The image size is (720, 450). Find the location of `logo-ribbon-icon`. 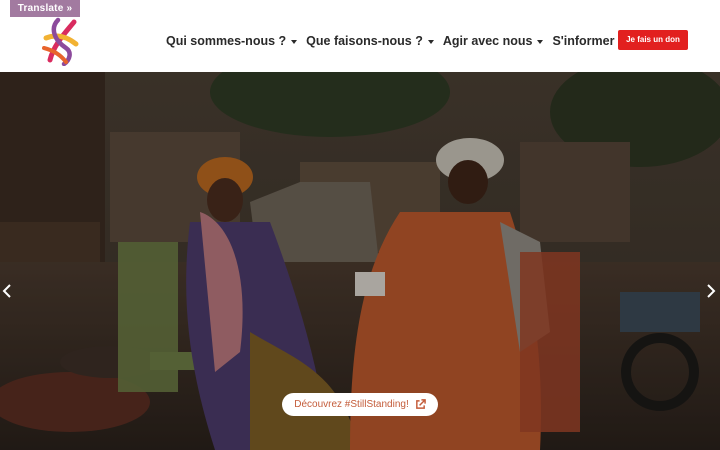

logo-ribbon-icon is located at coordinates (60, 40).